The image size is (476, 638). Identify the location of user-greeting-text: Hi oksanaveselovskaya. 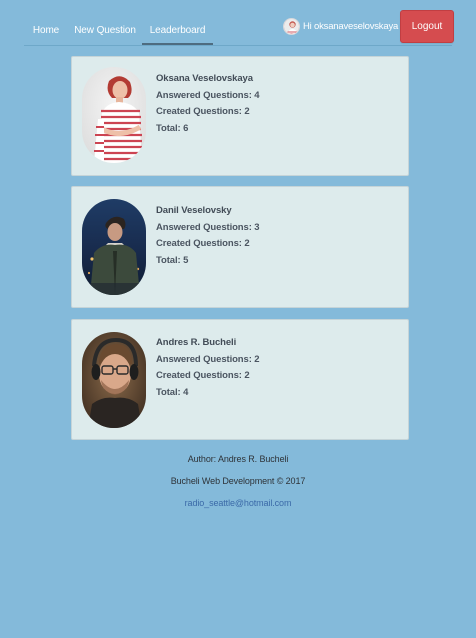
(351, 26).